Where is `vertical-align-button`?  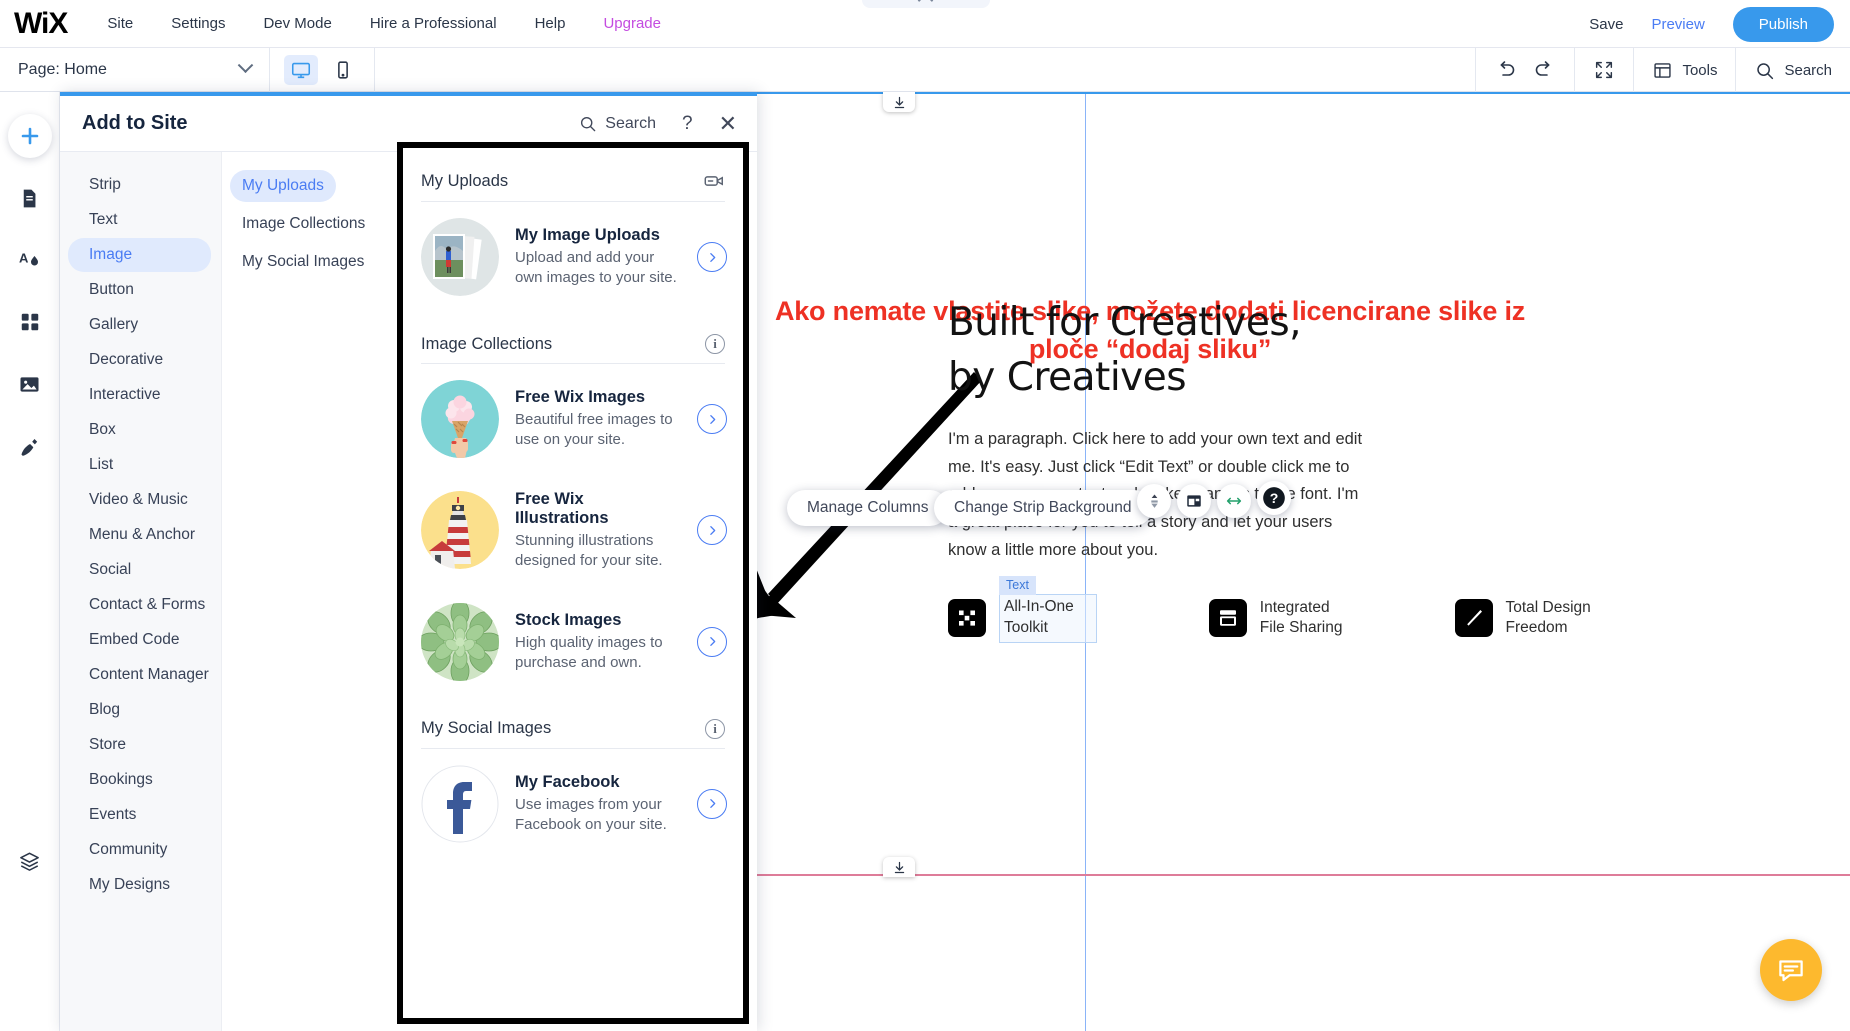 vertical-align-button is located at coordinates (1154, 501).